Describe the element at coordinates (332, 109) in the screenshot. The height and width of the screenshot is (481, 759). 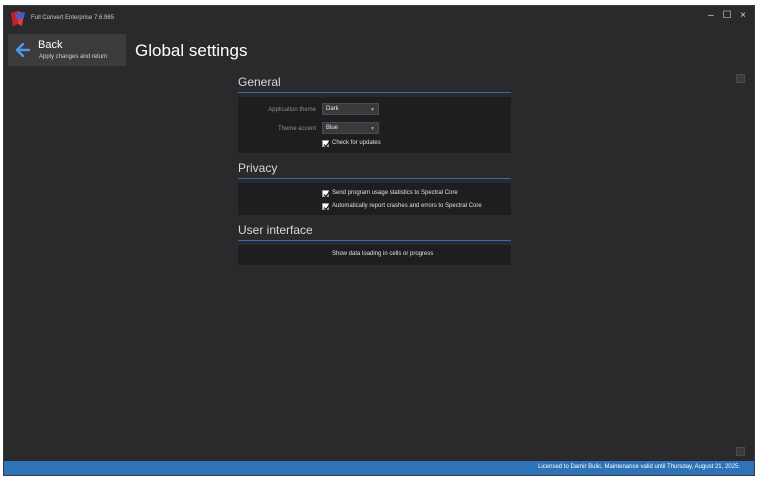
I see `app-theme-value: Dark` at that location.